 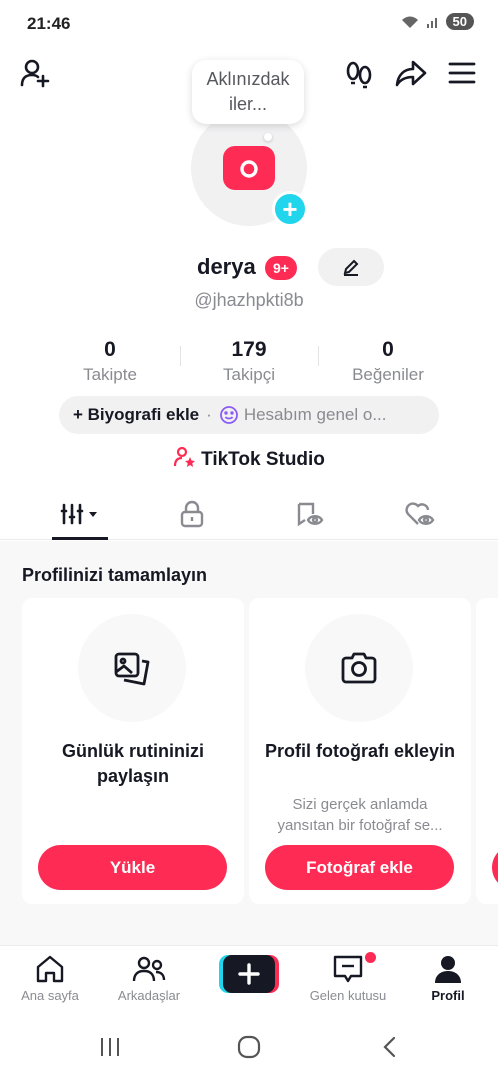 I want to click on footprints-button, so click(x=359, y=73).